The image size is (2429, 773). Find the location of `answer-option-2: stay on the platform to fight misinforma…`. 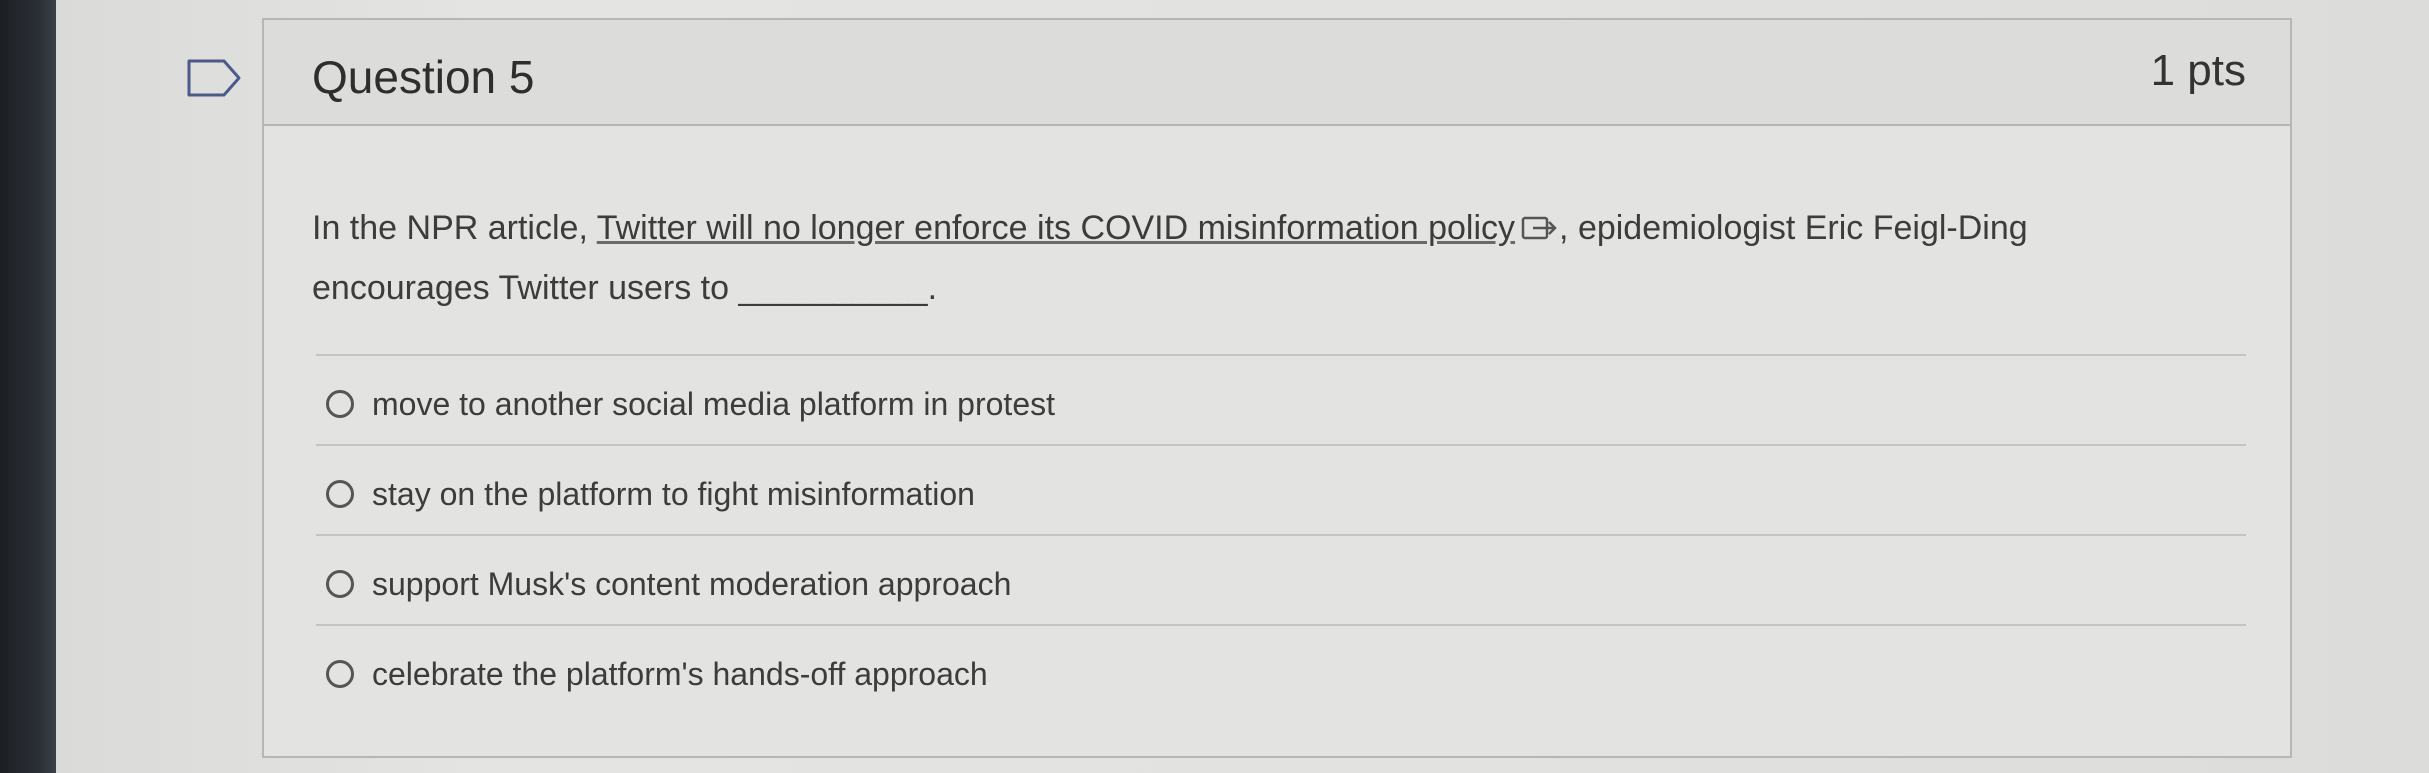

answer-option-2: stay on the platform to fight misinforma… is located at coordinates (650, 494).